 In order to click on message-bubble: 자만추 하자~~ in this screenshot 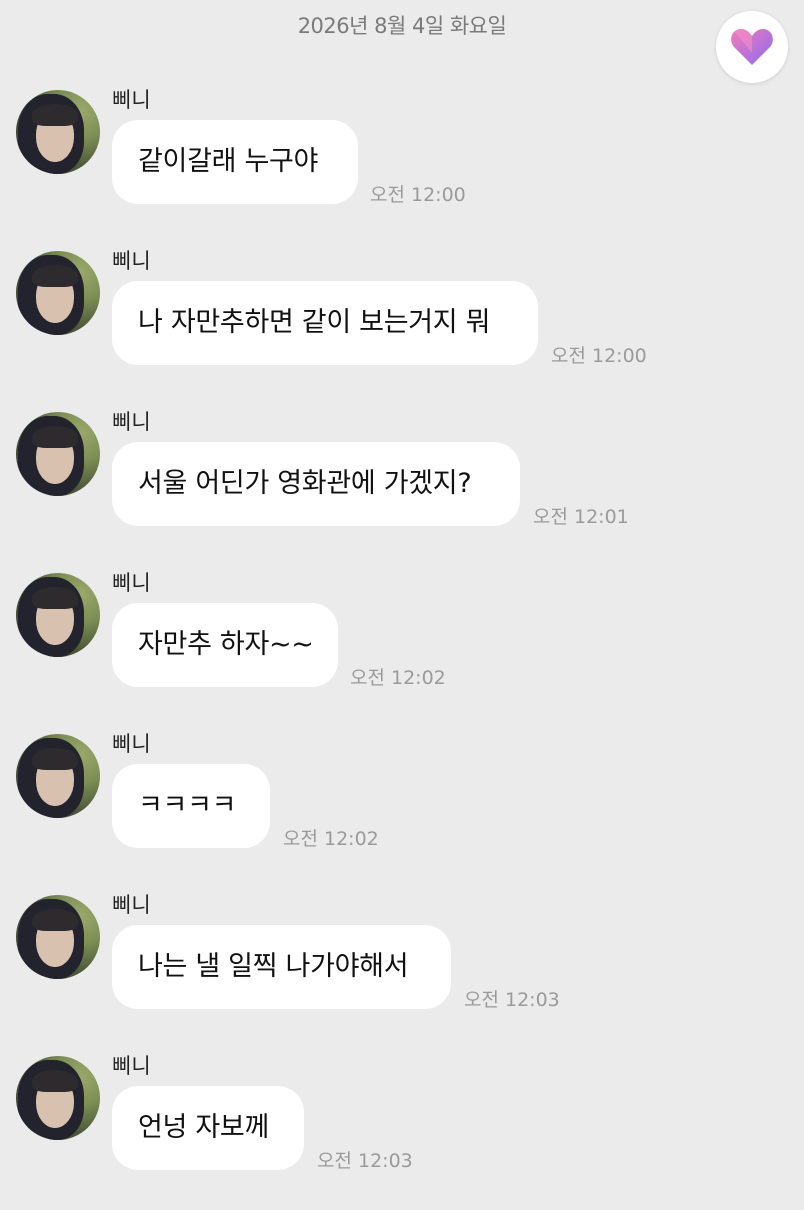, I will do `click(225, 645)`.